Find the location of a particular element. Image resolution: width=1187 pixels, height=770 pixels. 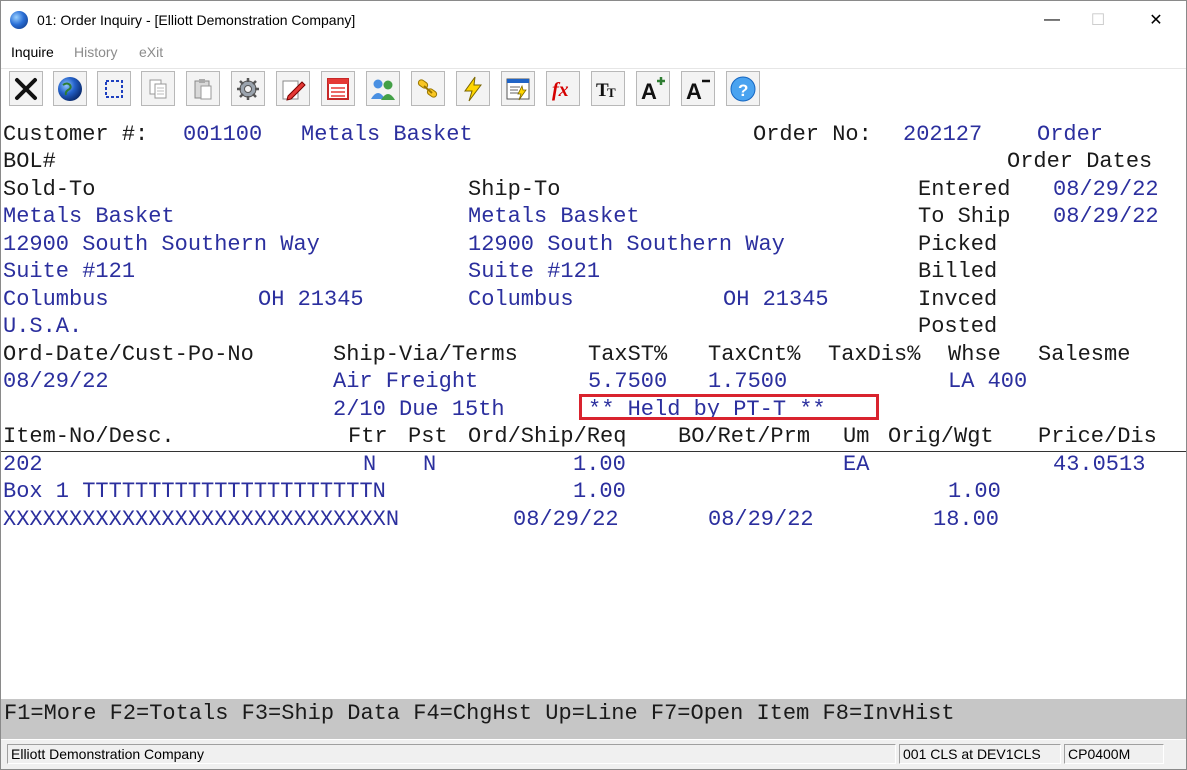

bol-label: BOL# is located at coordinates (29, 161).